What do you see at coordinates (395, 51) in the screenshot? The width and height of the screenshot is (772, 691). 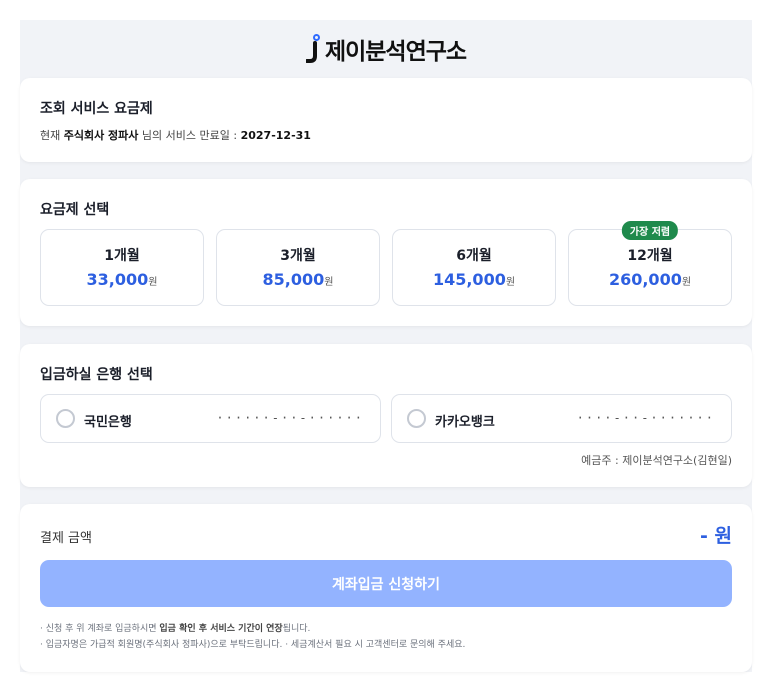 I see `brand-name: 제이분석연구소` at bounding box center [395, 51].